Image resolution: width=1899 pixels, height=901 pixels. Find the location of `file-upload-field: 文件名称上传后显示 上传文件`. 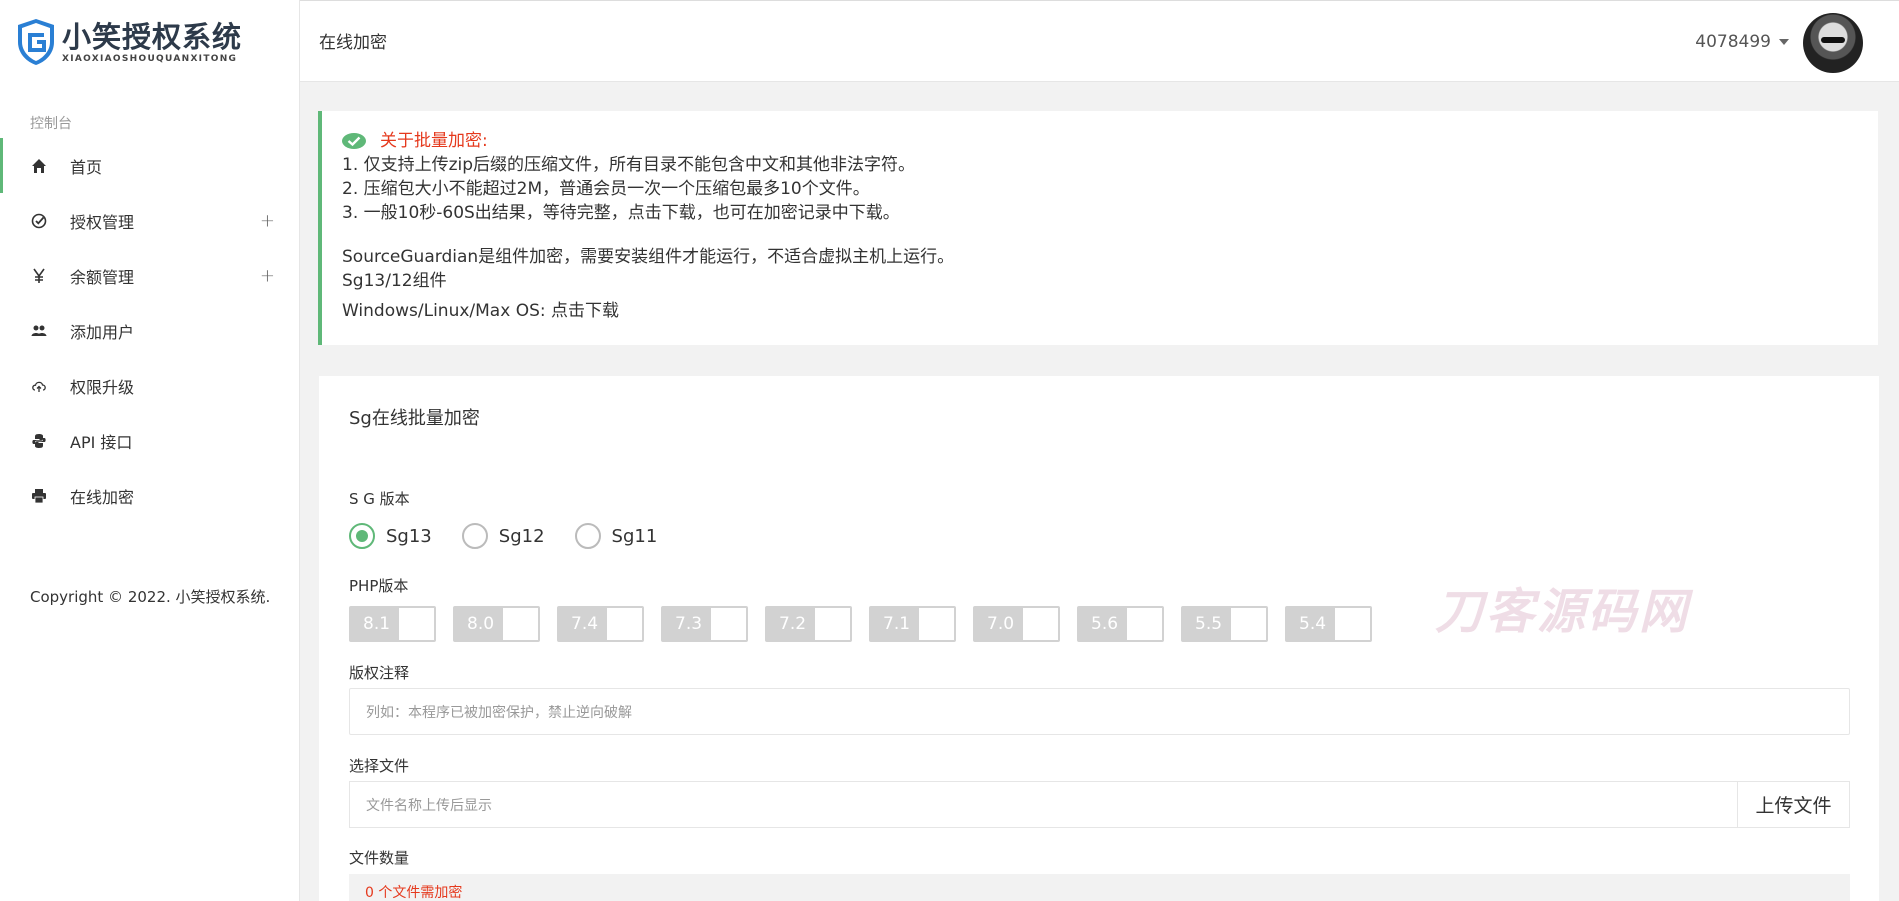

file-upload-field: 文件名称上传后显示 上传文件 is located at coordinates (1099, 804).